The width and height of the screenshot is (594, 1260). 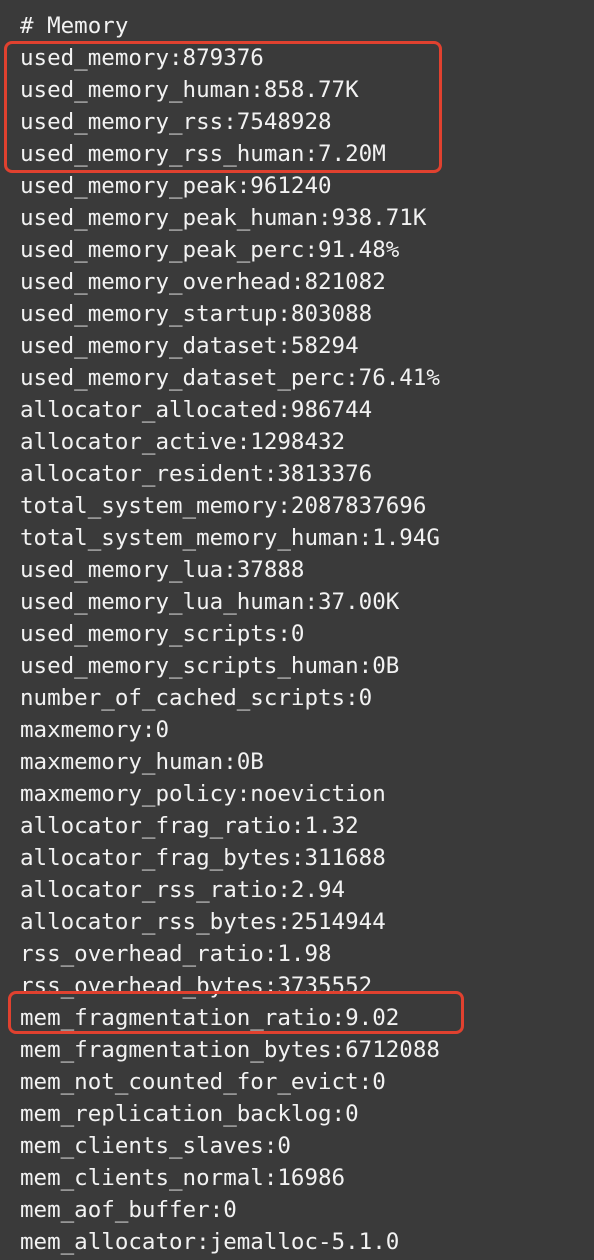 What do you see at coordinates (142, 58) in the screenshot?
I see `info-line-used-memory: used_memory:879376` at bounding box center [142, 58].